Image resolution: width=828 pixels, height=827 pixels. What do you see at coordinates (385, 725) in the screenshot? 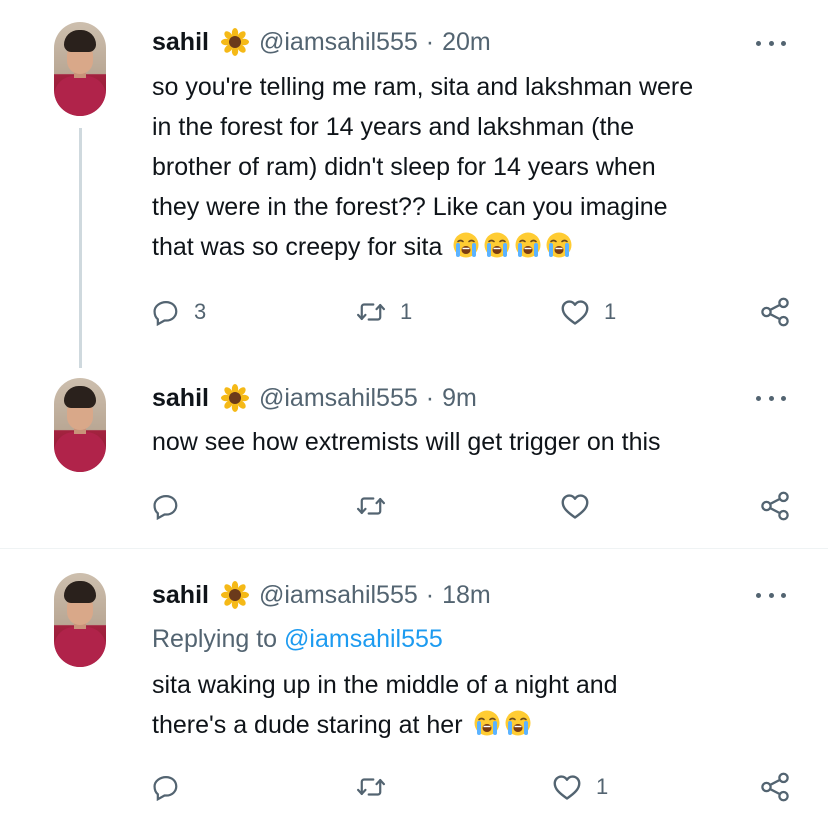
I see `tweet-text-line-last: there's a dude staring at her` at bounding box center [385, 725].